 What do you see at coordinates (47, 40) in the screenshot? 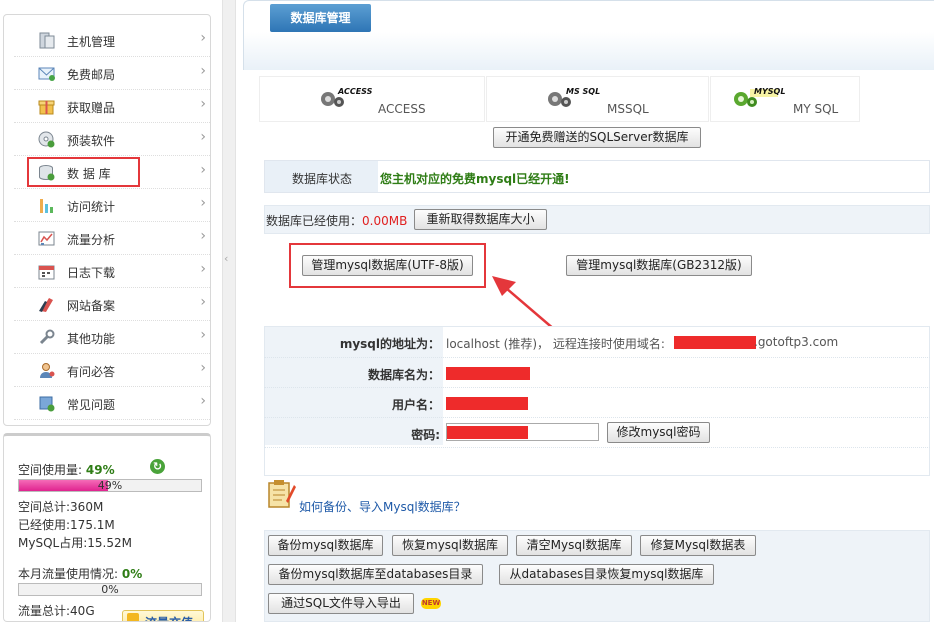
I see `server-icon` at bounding box center [47, 40].